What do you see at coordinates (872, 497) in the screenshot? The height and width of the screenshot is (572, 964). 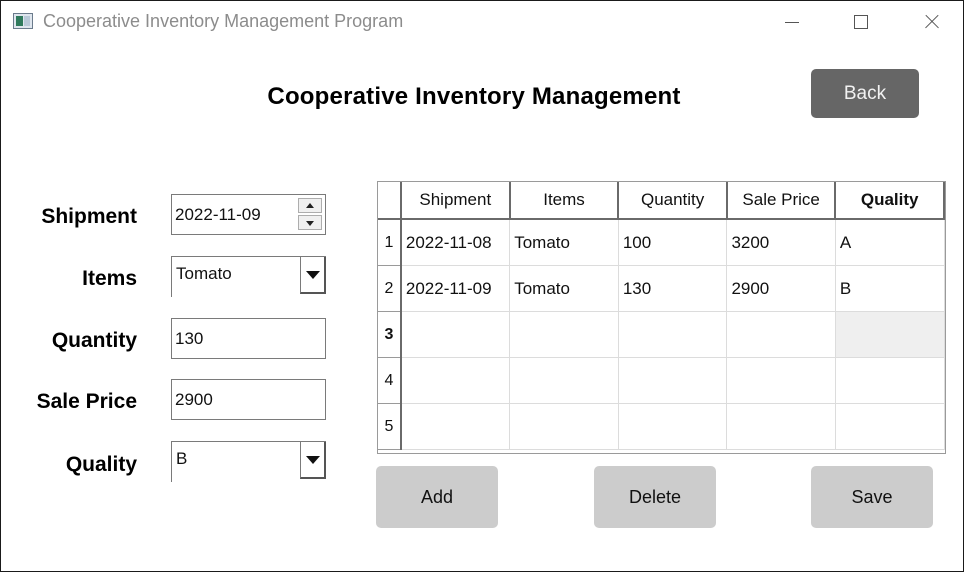 I see `save-button: Save` at bounding box center [872, 497].